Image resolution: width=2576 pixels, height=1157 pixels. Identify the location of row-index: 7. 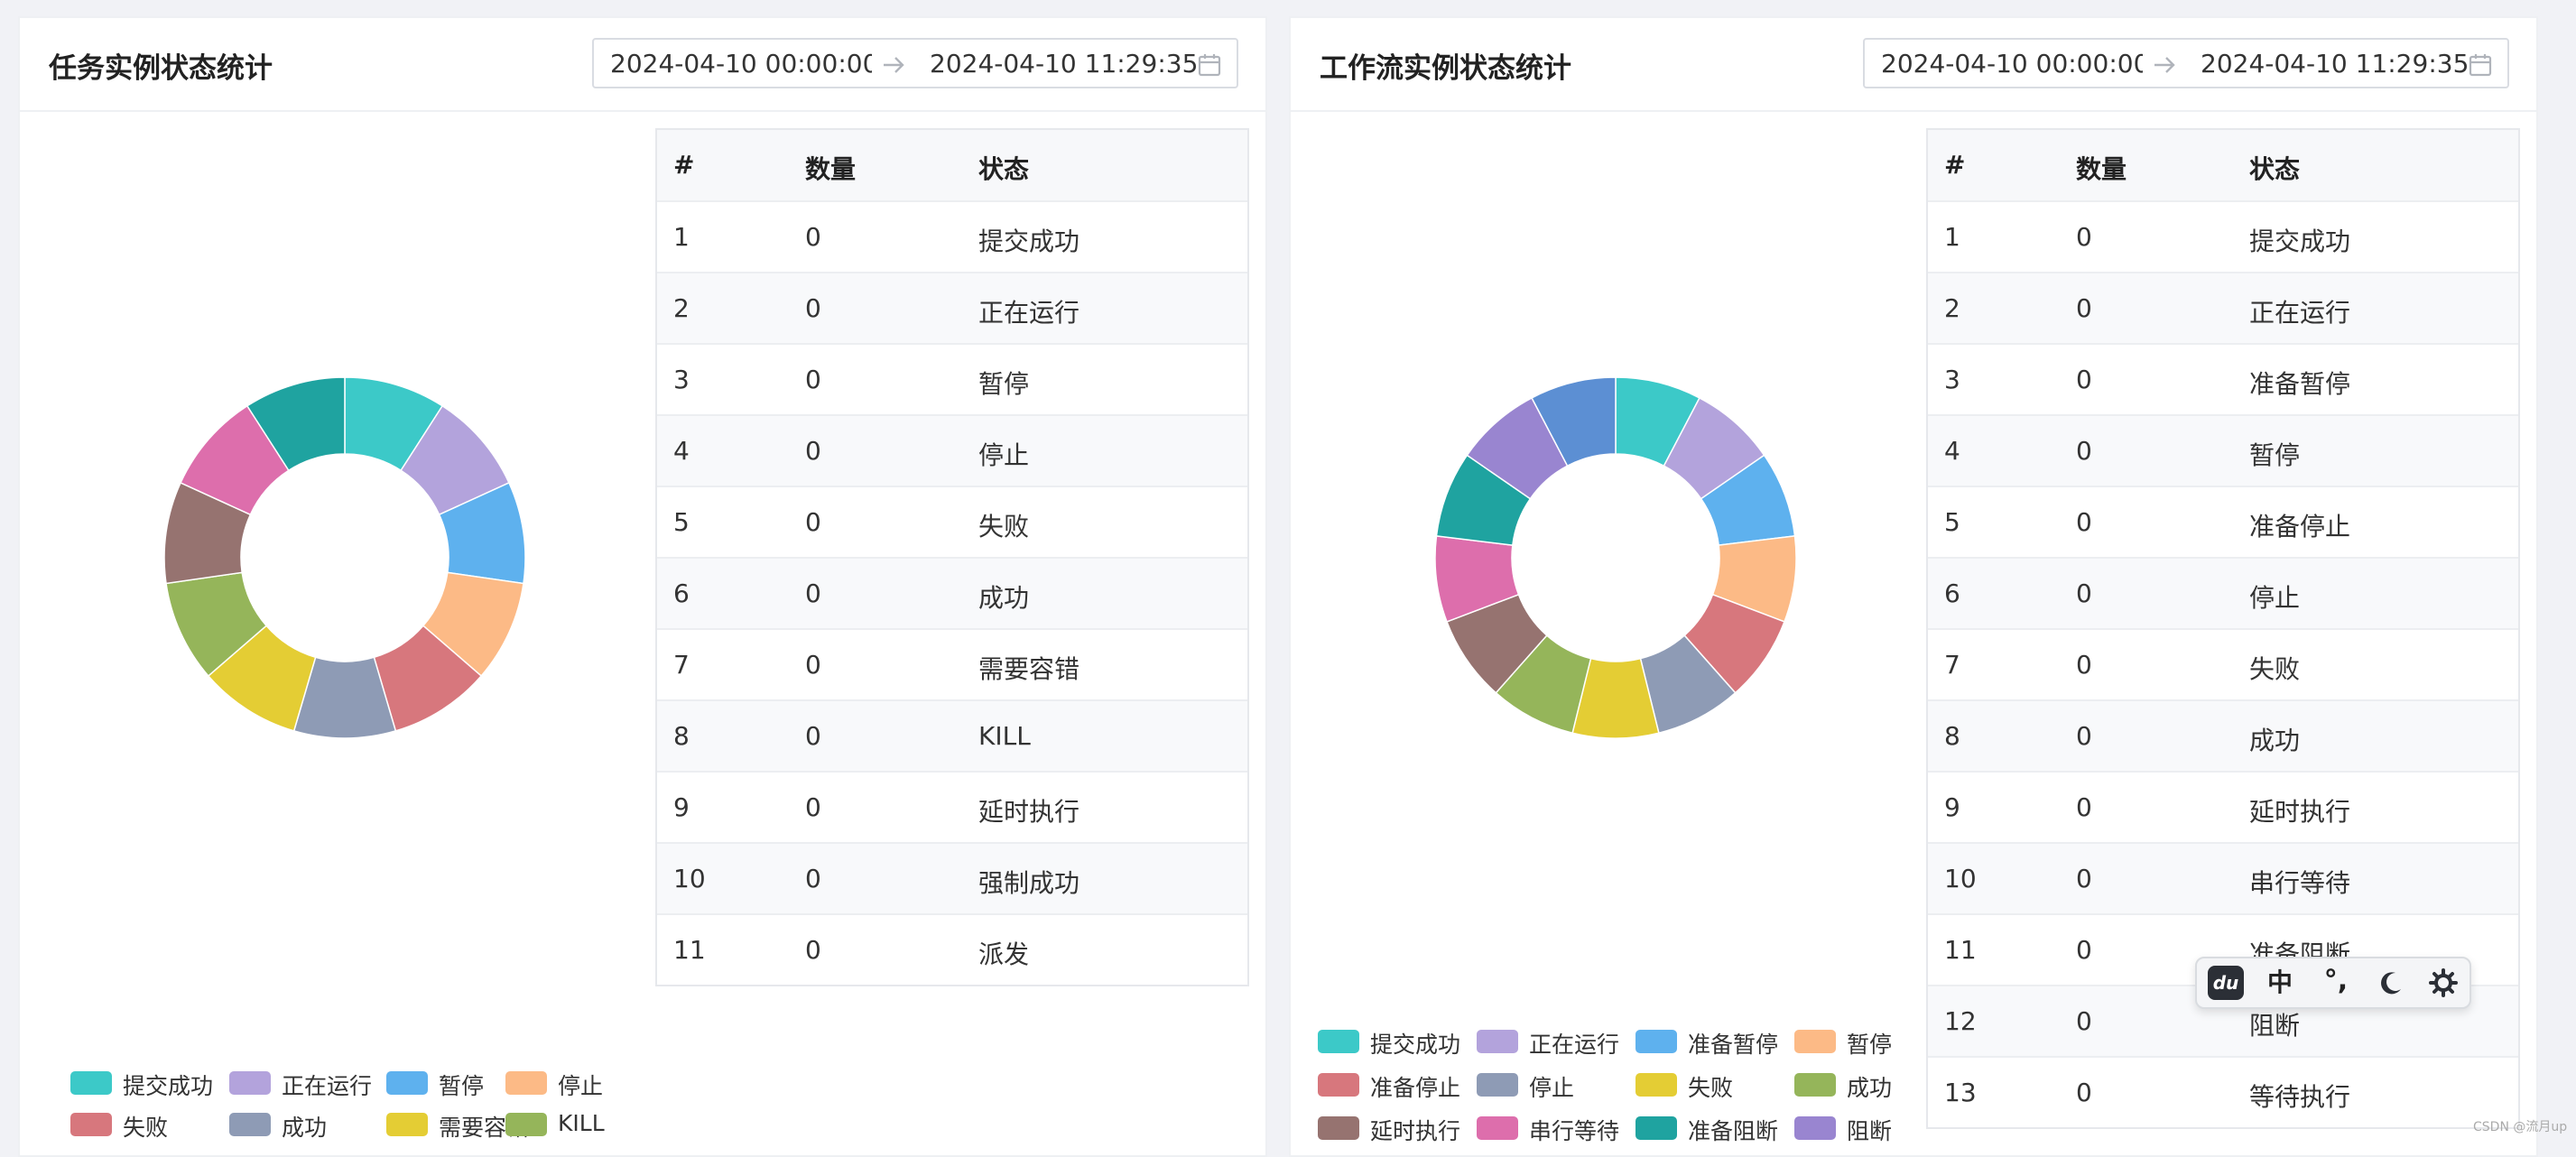
(1952, 665).